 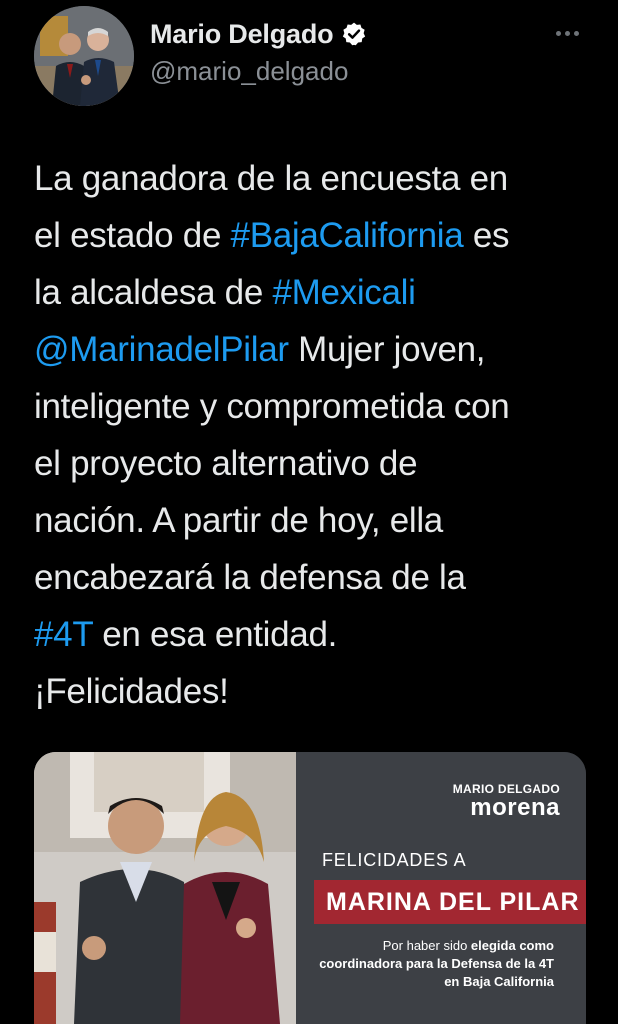 What do you see at coordinates (314, 691) in the screenshot?
I see `tweet-line: ¡Felicidades!` at bounding box center [314, 691].